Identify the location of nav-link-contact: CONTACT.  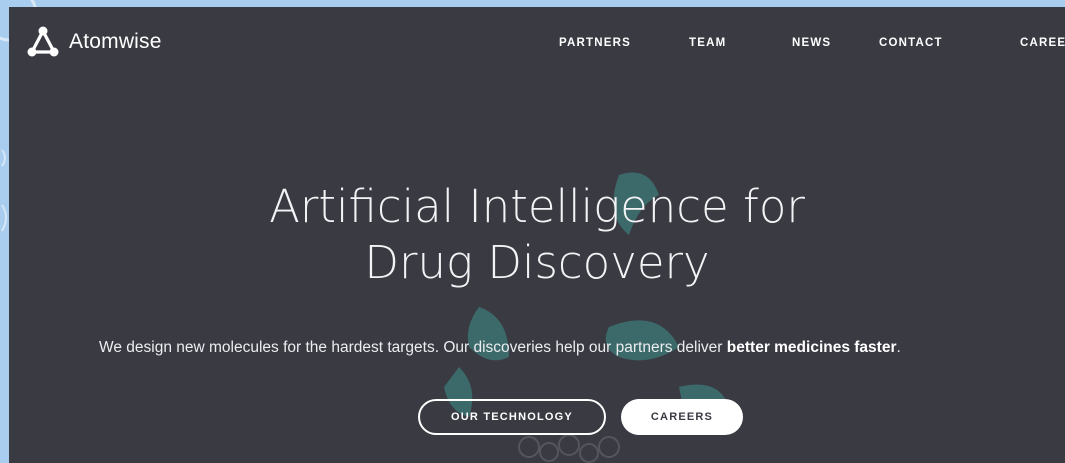
(911, 43).